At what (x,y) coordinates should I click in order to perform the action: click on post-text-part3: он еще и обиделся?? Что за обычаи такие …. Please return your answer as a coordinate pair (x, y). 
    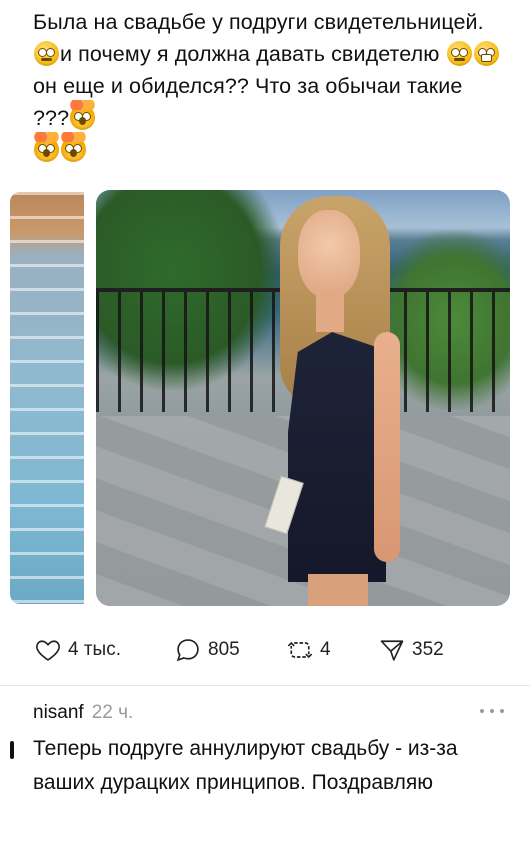
    Looking at the image, I should click on (248, 102).